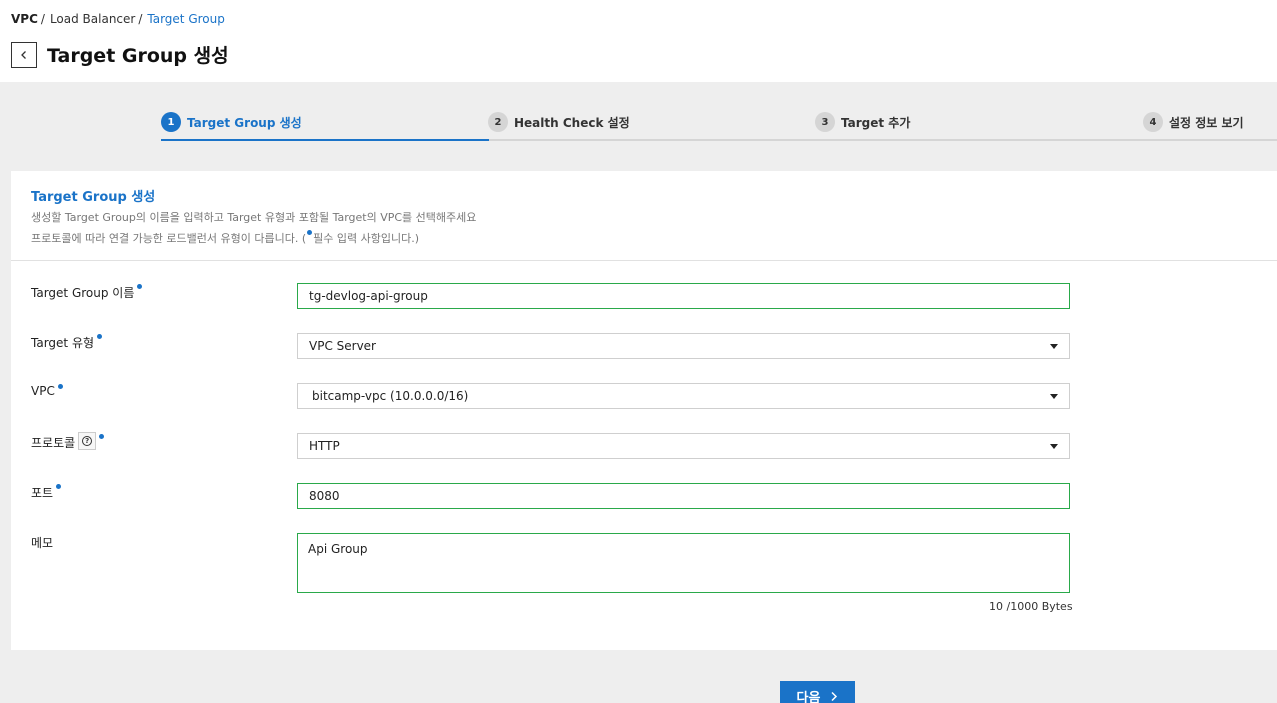 This screenshot has height=703, width=1277. I want to click on page-title: Target Group 생성, so click(138, 56).